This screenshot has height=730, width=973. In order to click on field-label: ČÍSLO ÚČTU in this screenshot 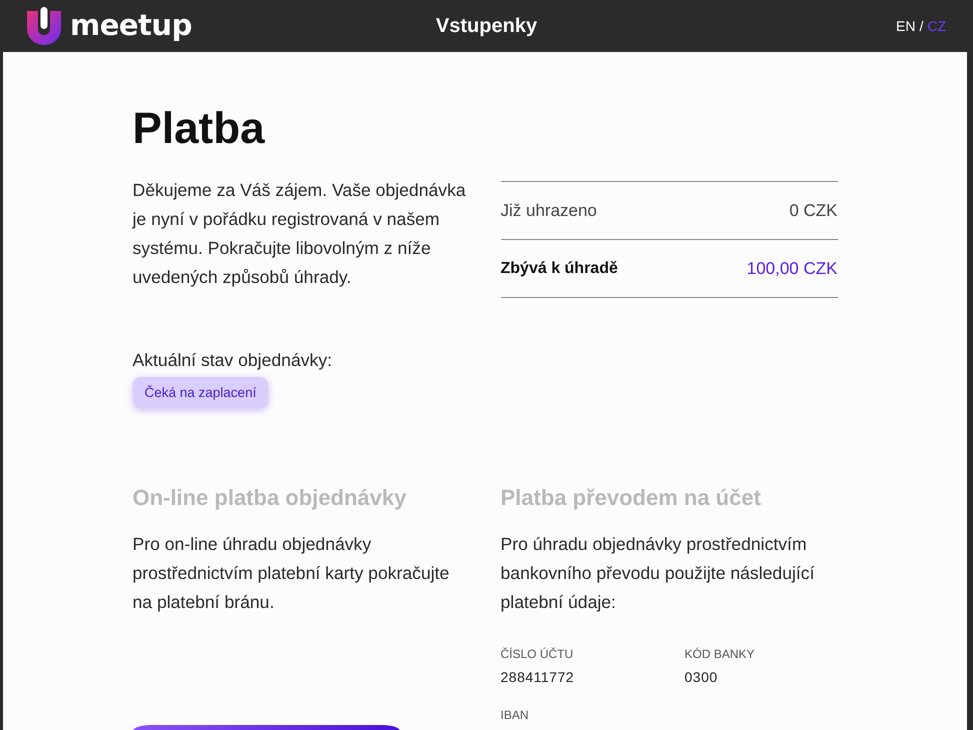, I will do `click(537, 654)`.